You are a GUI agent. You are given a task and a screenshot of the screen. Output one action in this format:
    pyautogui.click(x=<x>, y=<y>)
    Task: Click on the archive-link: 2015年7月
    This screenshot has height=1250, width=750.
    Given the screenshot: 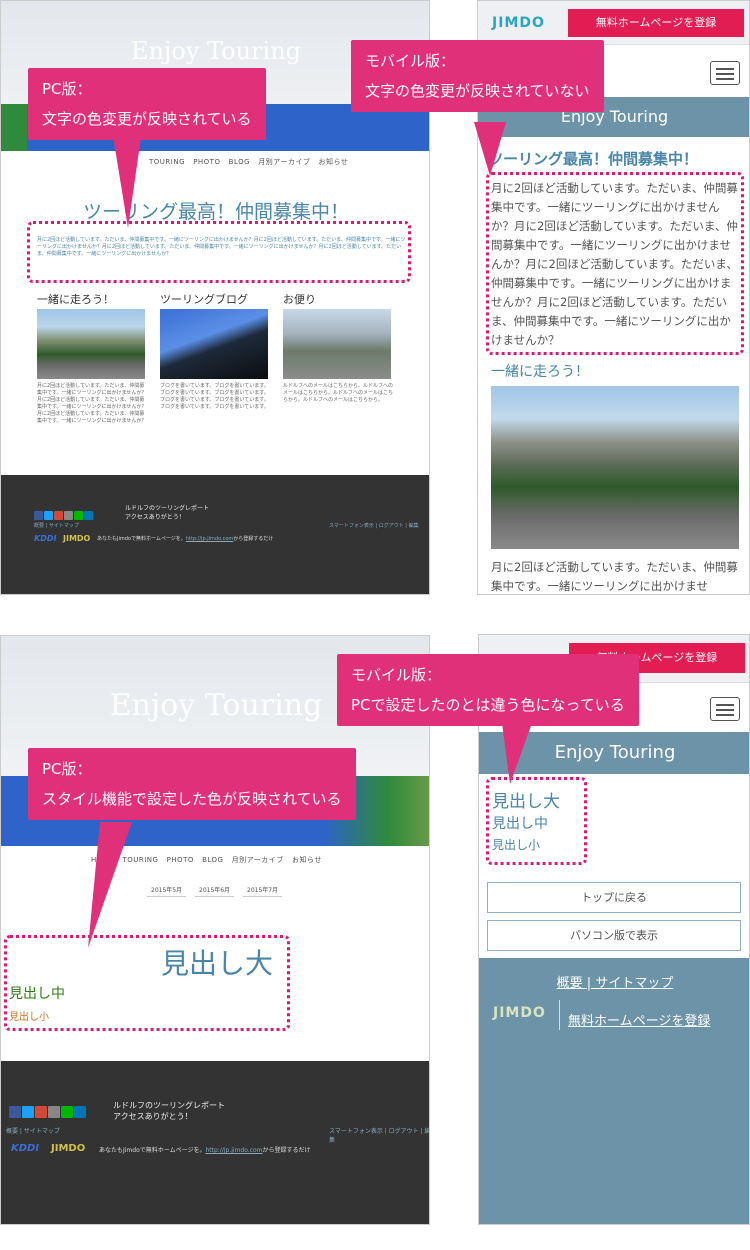 What is the action you would take?
    pyautogui.click(x=263, y=891)
    